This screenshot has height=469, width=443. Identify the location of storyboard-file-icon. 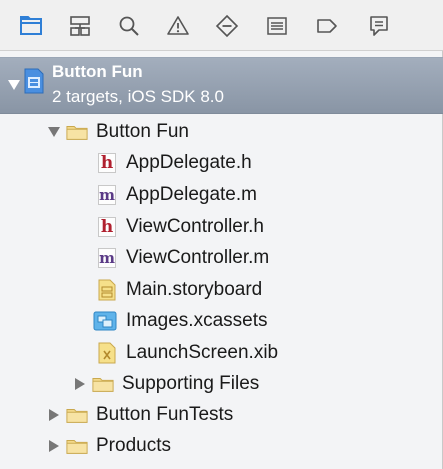
(107, 290).